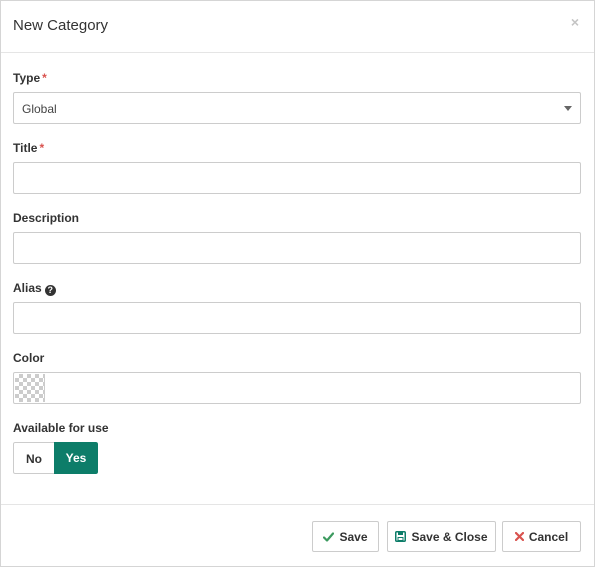 This screenshot has width=595, height=567. I want to click on modal-title: New Category, so click(61, 25).